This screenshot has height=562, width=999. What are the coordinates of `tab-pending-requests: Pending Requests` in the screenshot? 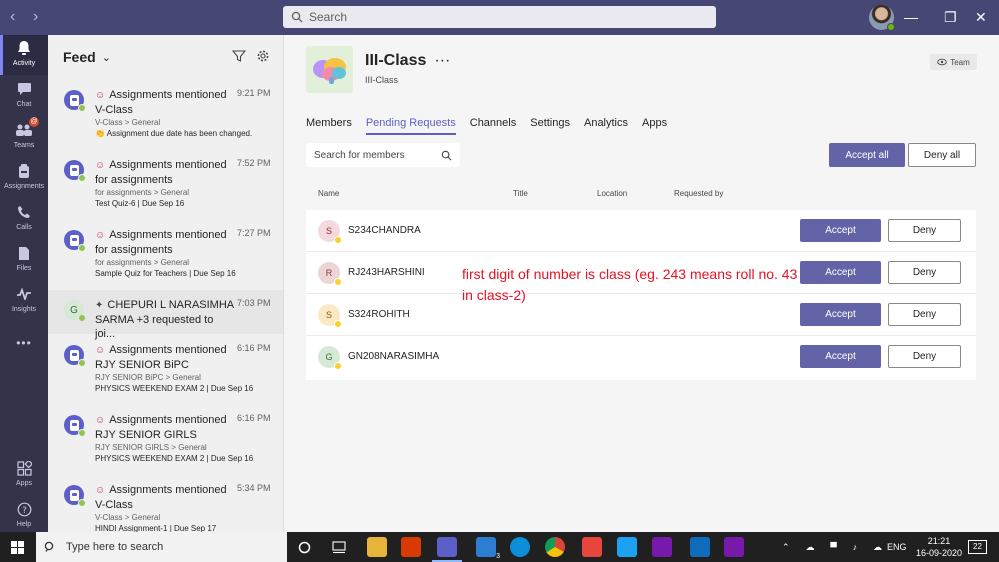 It's located at (410, 126).